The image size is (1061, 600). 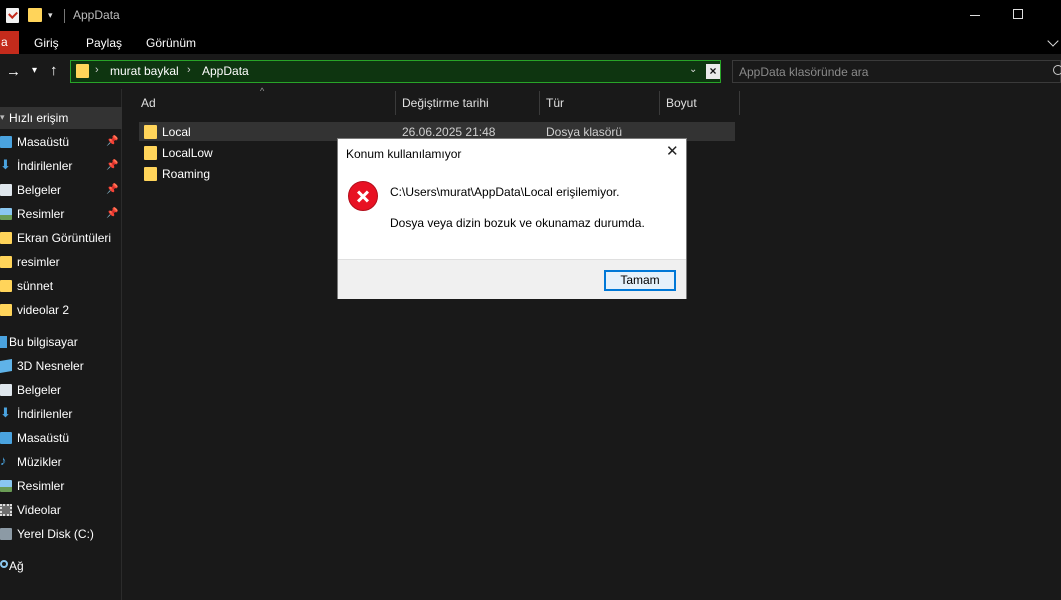 What do you see at coordinates (445, 103) in the screenshot?
I see `column-header-date: Değiştirme tarihi` at bounding box center [445, 103].